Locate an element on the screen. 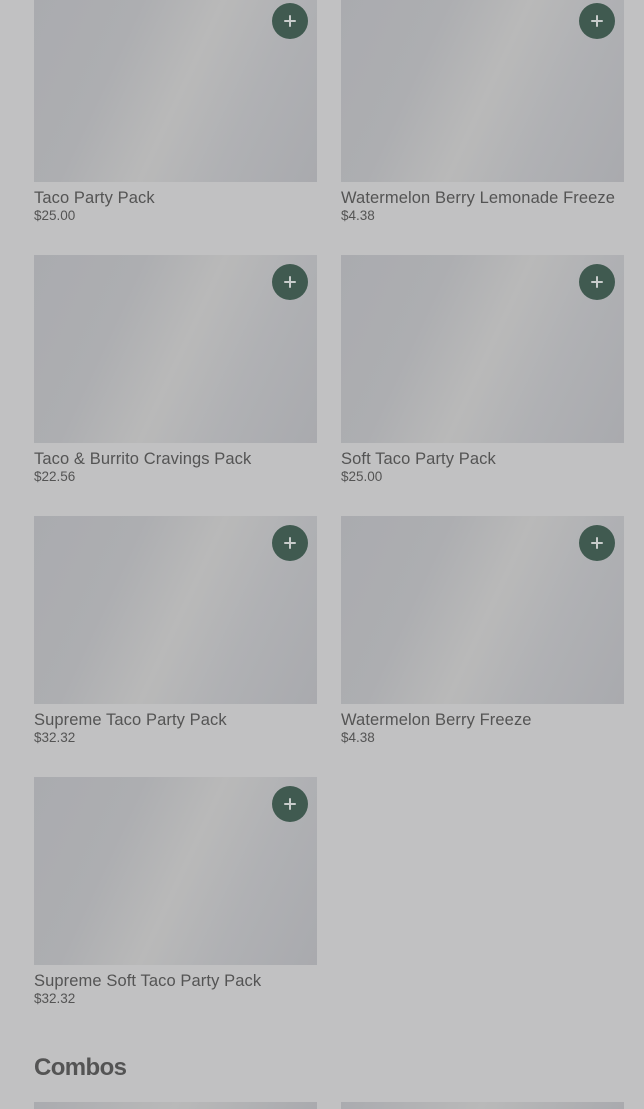 The image size is (644, 1109). product-card: Watermelon Berry Freeze $4.38 is located at coordinates (482, 636).